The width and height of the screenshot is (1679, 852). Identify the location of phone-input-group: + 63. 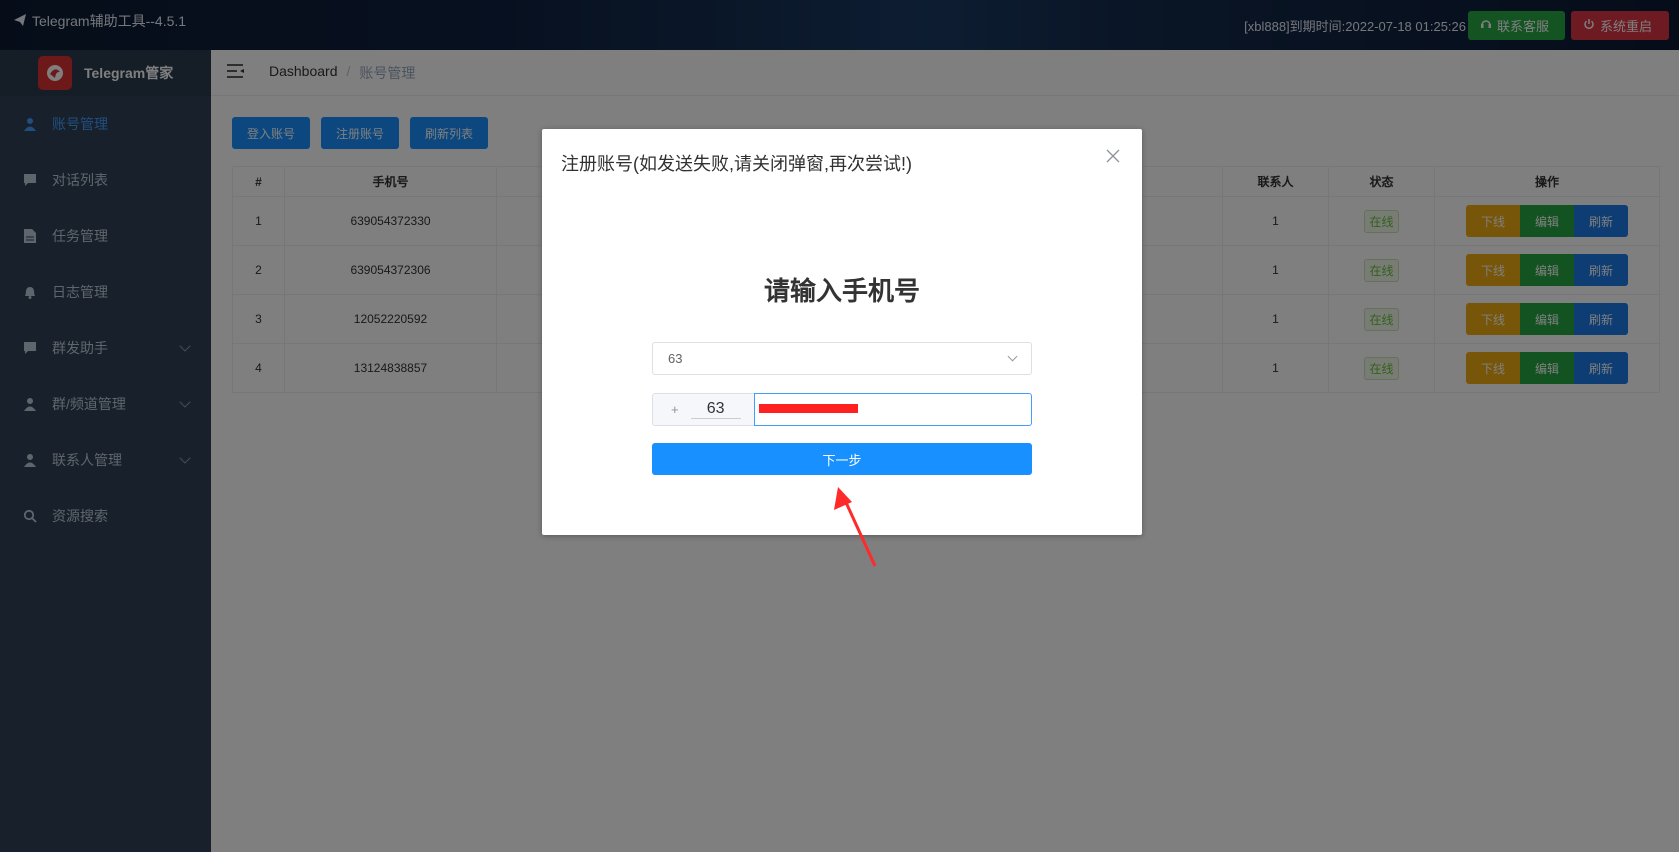
(842, 409).